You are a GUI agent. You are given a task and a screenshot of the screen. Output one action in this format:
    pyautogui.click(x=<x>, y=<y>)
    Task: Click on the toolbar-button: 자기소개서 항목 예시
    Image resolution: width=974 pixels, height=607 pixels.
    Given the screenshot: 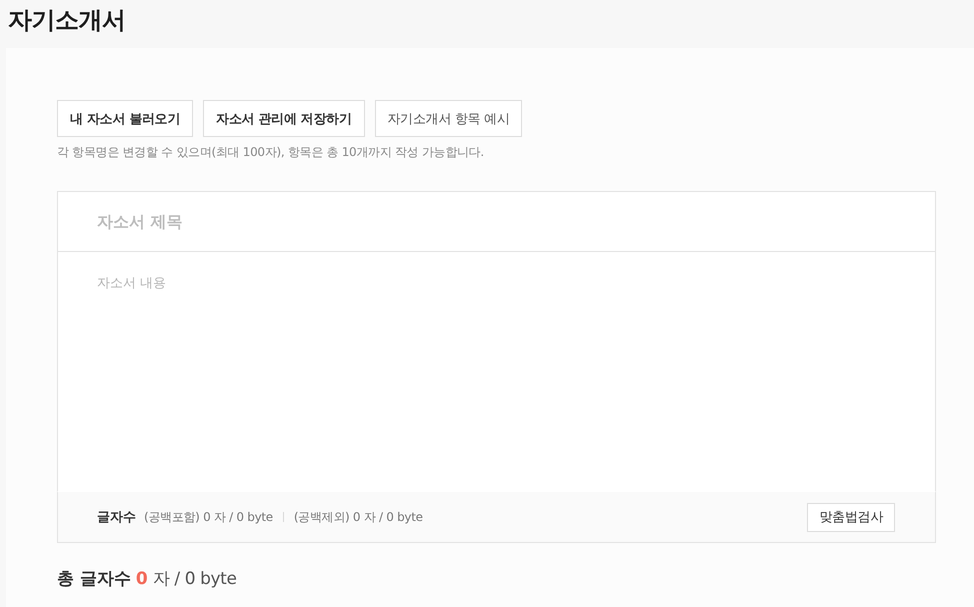 What is the action you would take?
    pyautogui.click(x=448, y=118)
    